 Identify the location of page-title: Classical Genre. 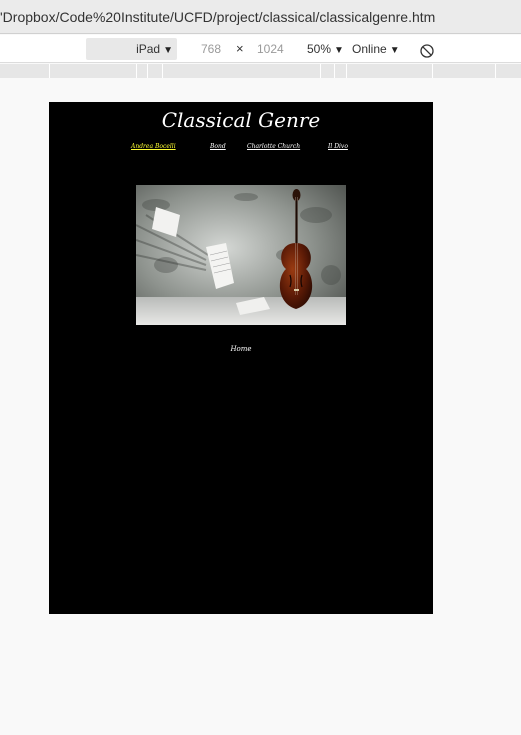
(241, 120).